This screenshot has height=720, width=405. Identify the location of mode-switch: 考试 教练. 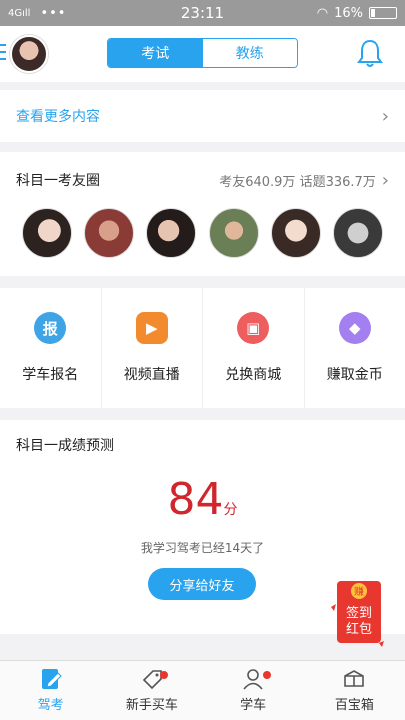
(202, 53).